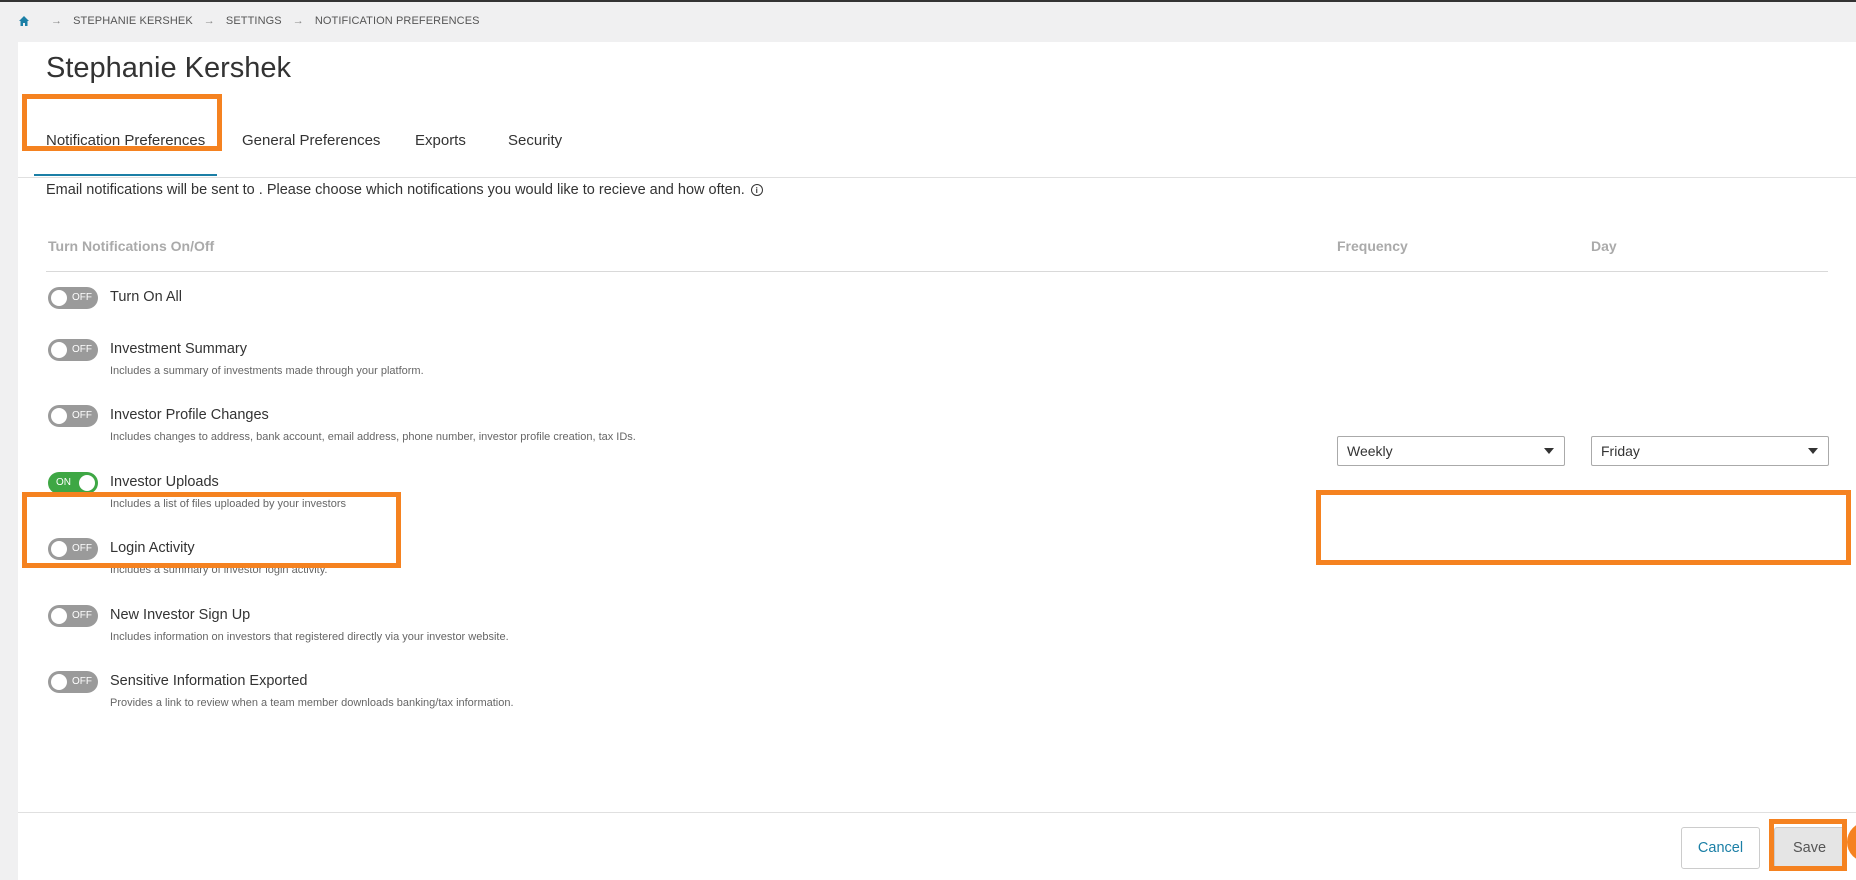 The image size is (1856, 880). What do you see at coordinates (189, 415) in the screenshot?
I see `notification-label: Investor Profile Changes` at bounding box center [189, 415].